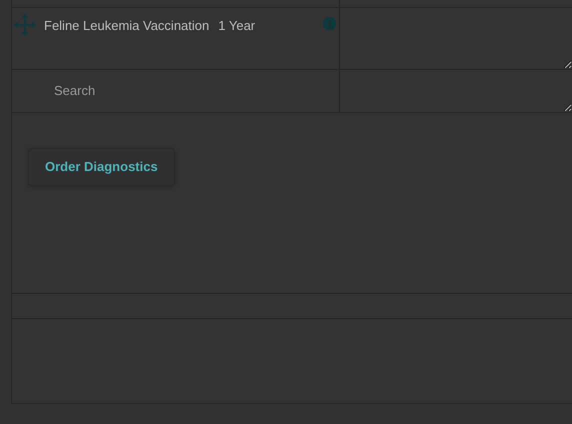  What do you see at coordinates (329, 23) in the screenshot?
I see `info-icon` at bounding box center [329, 23].